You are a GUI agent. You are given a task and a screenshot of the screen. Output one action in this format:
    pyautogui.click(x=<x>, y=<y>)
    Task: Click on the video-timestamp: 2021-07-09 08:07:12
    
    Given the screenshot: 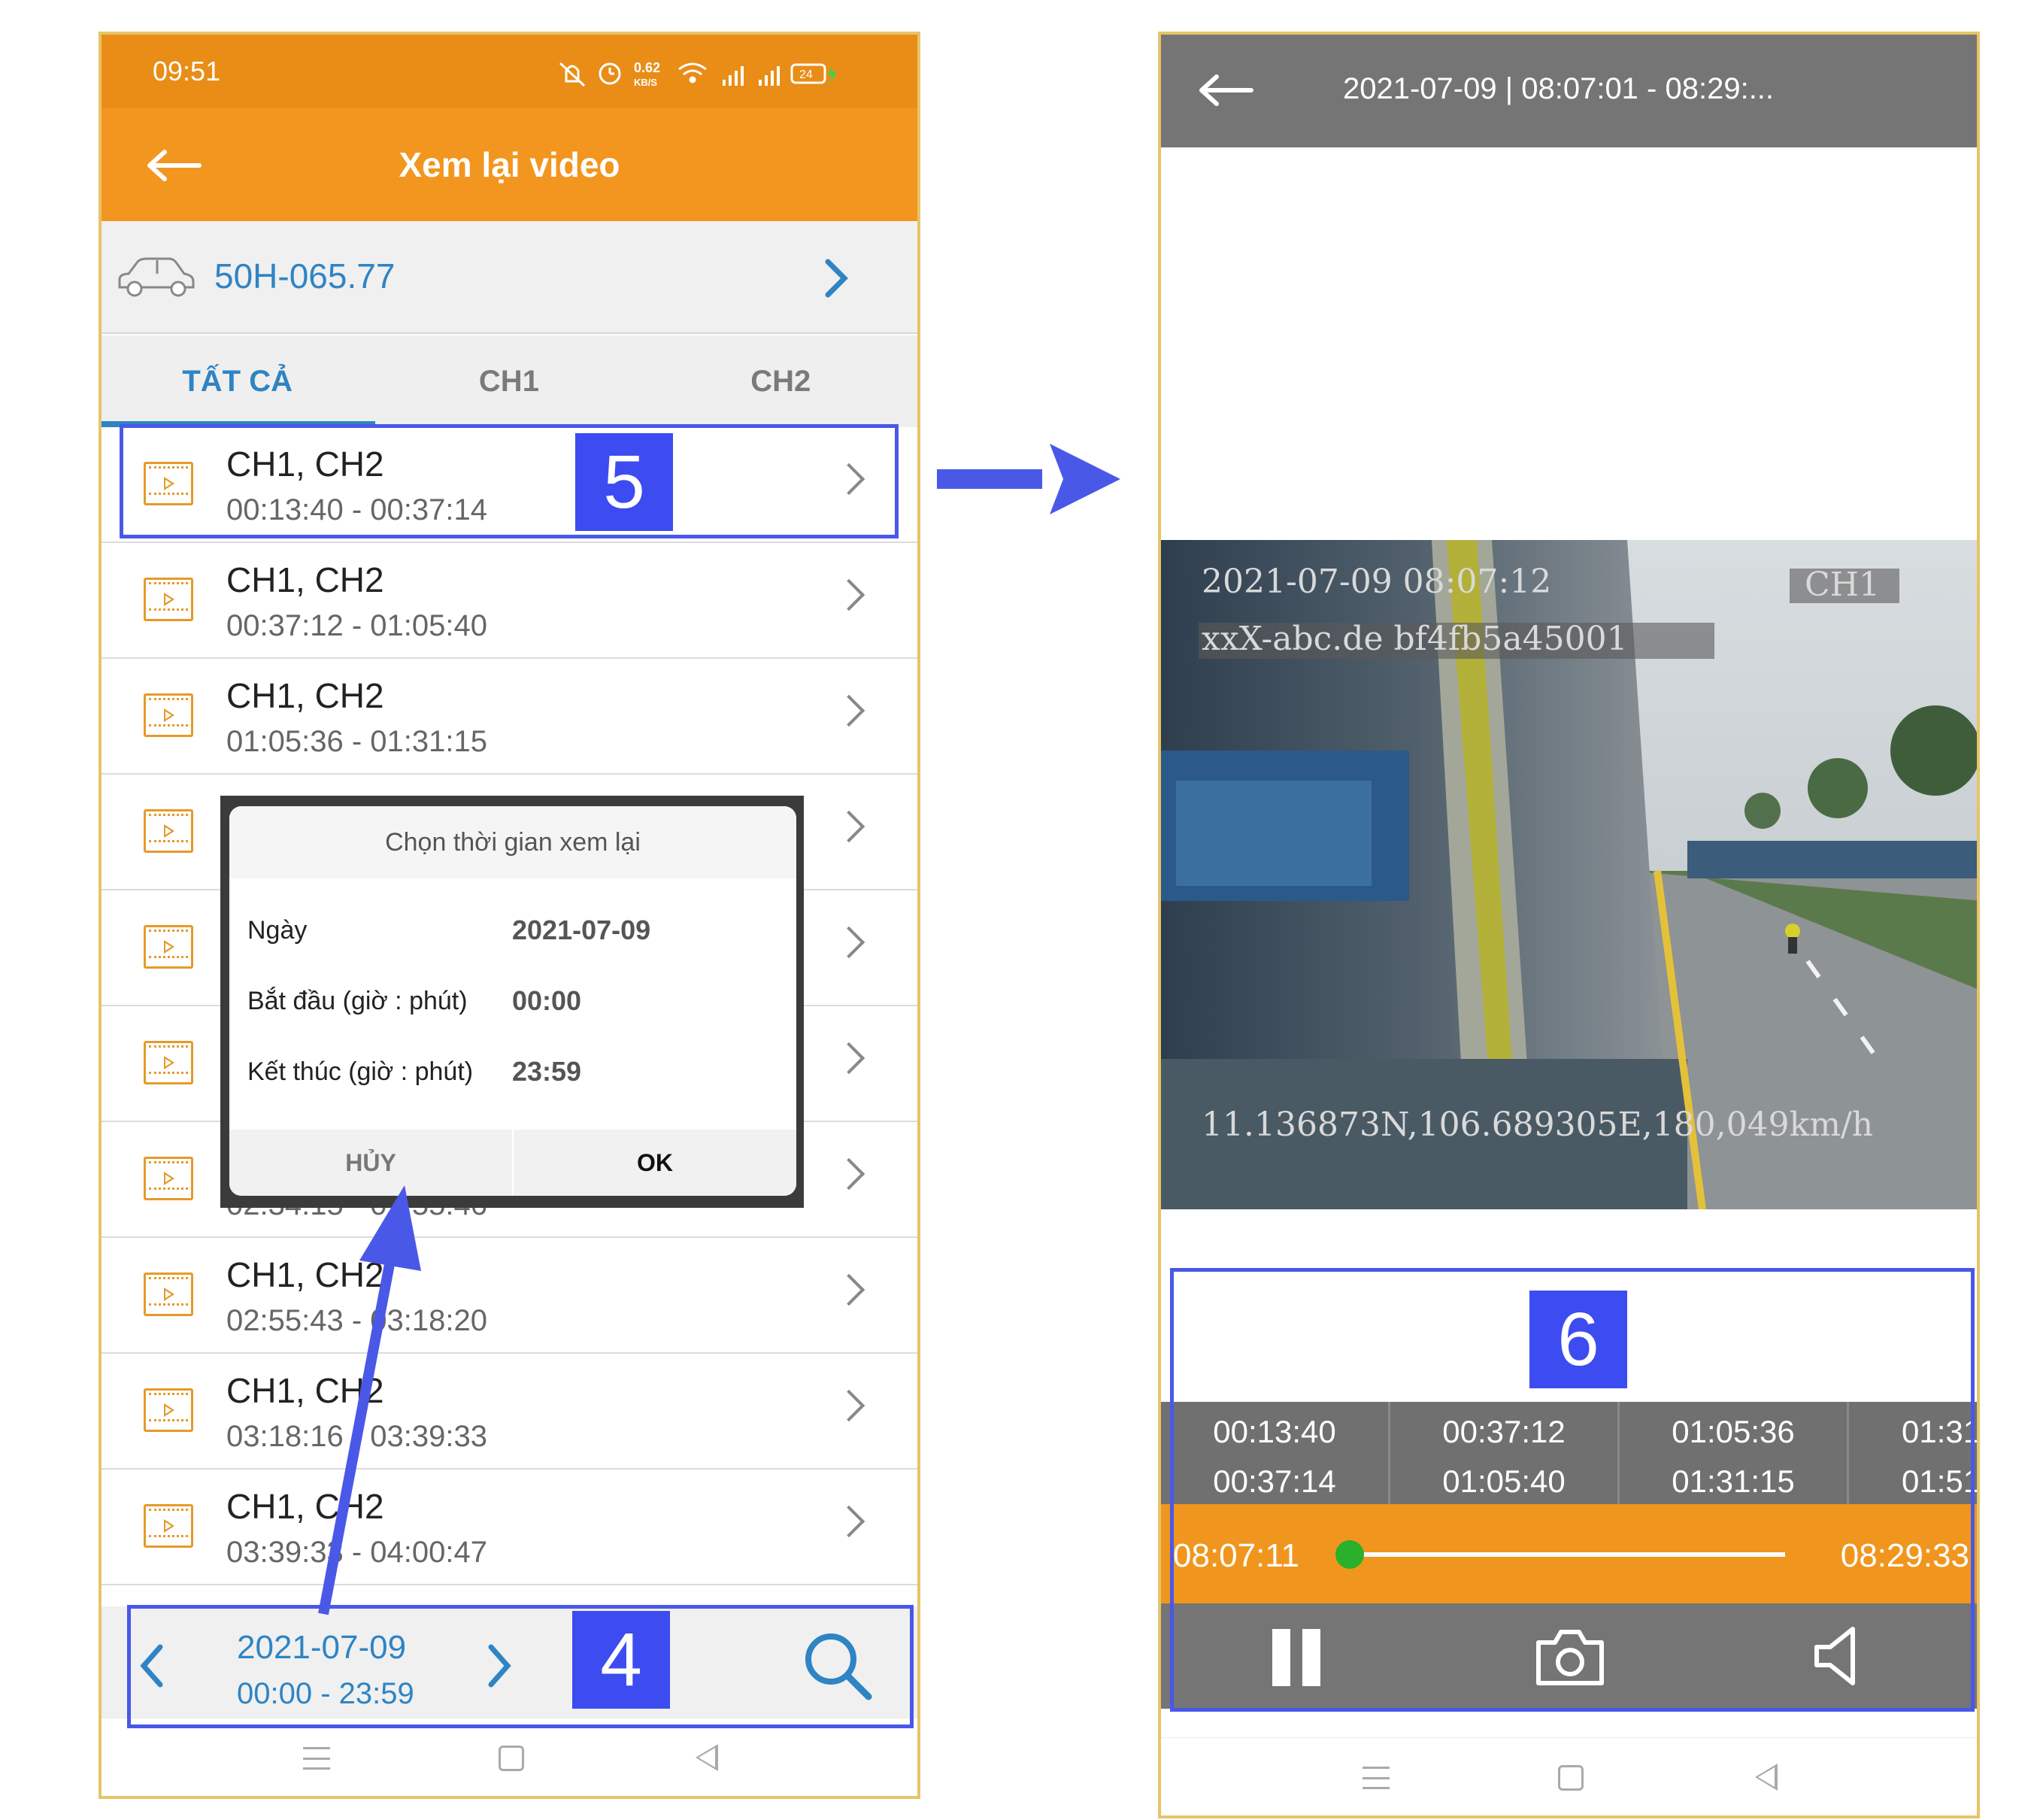 What is the action you would take?
    pyautogui.click(x=1376, y=582)
    